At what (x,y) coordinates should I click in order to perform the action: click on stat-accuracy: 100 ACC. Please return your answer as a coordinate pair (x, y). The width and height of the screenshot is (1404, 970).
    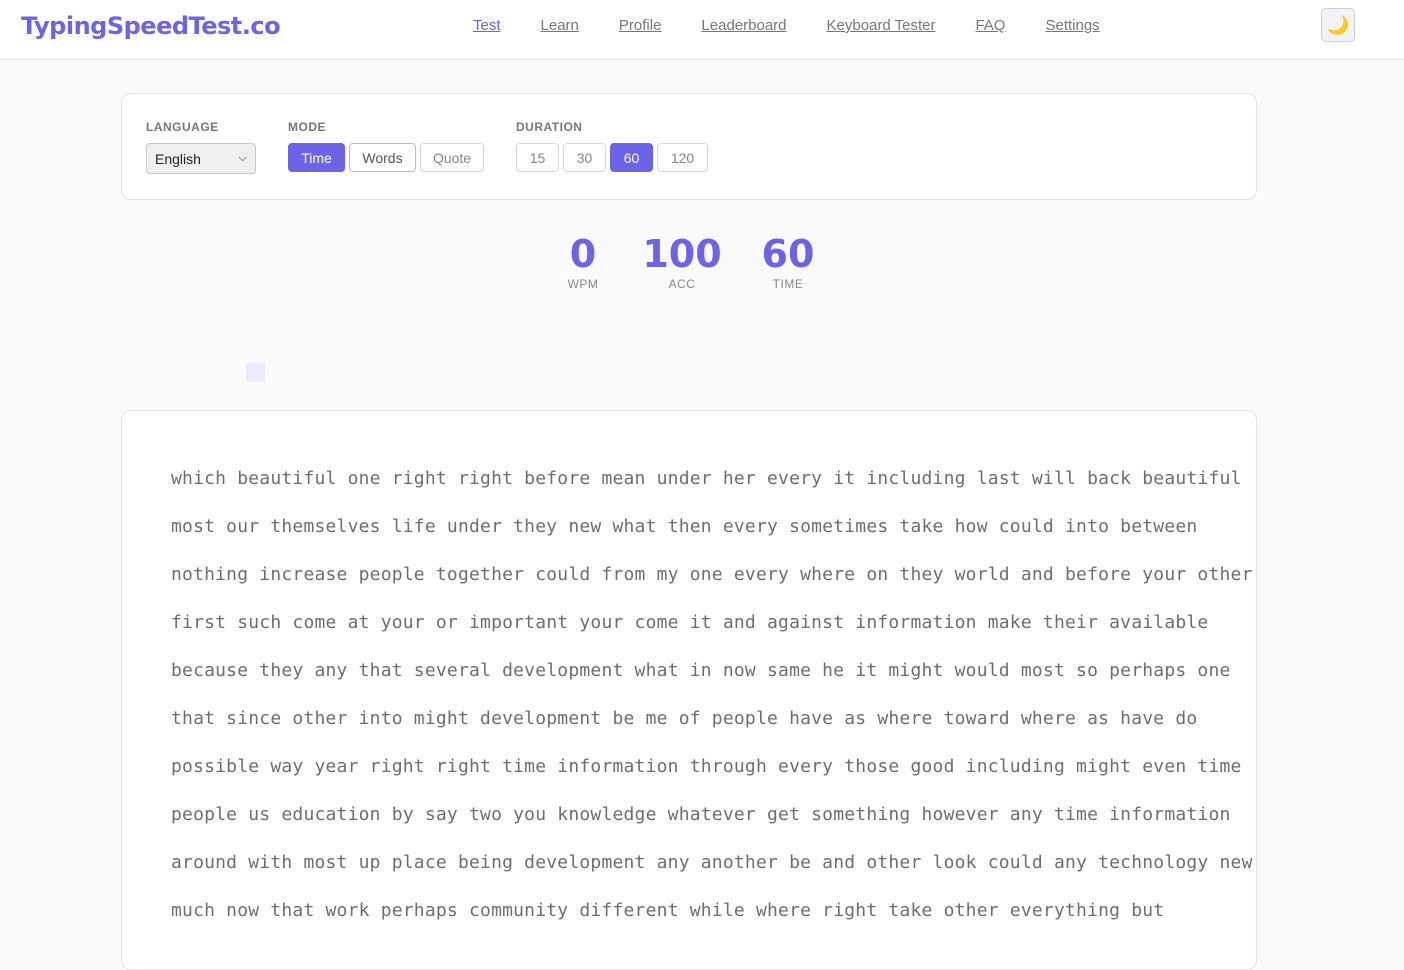
    Looking at the image, I should click on (682, 262).